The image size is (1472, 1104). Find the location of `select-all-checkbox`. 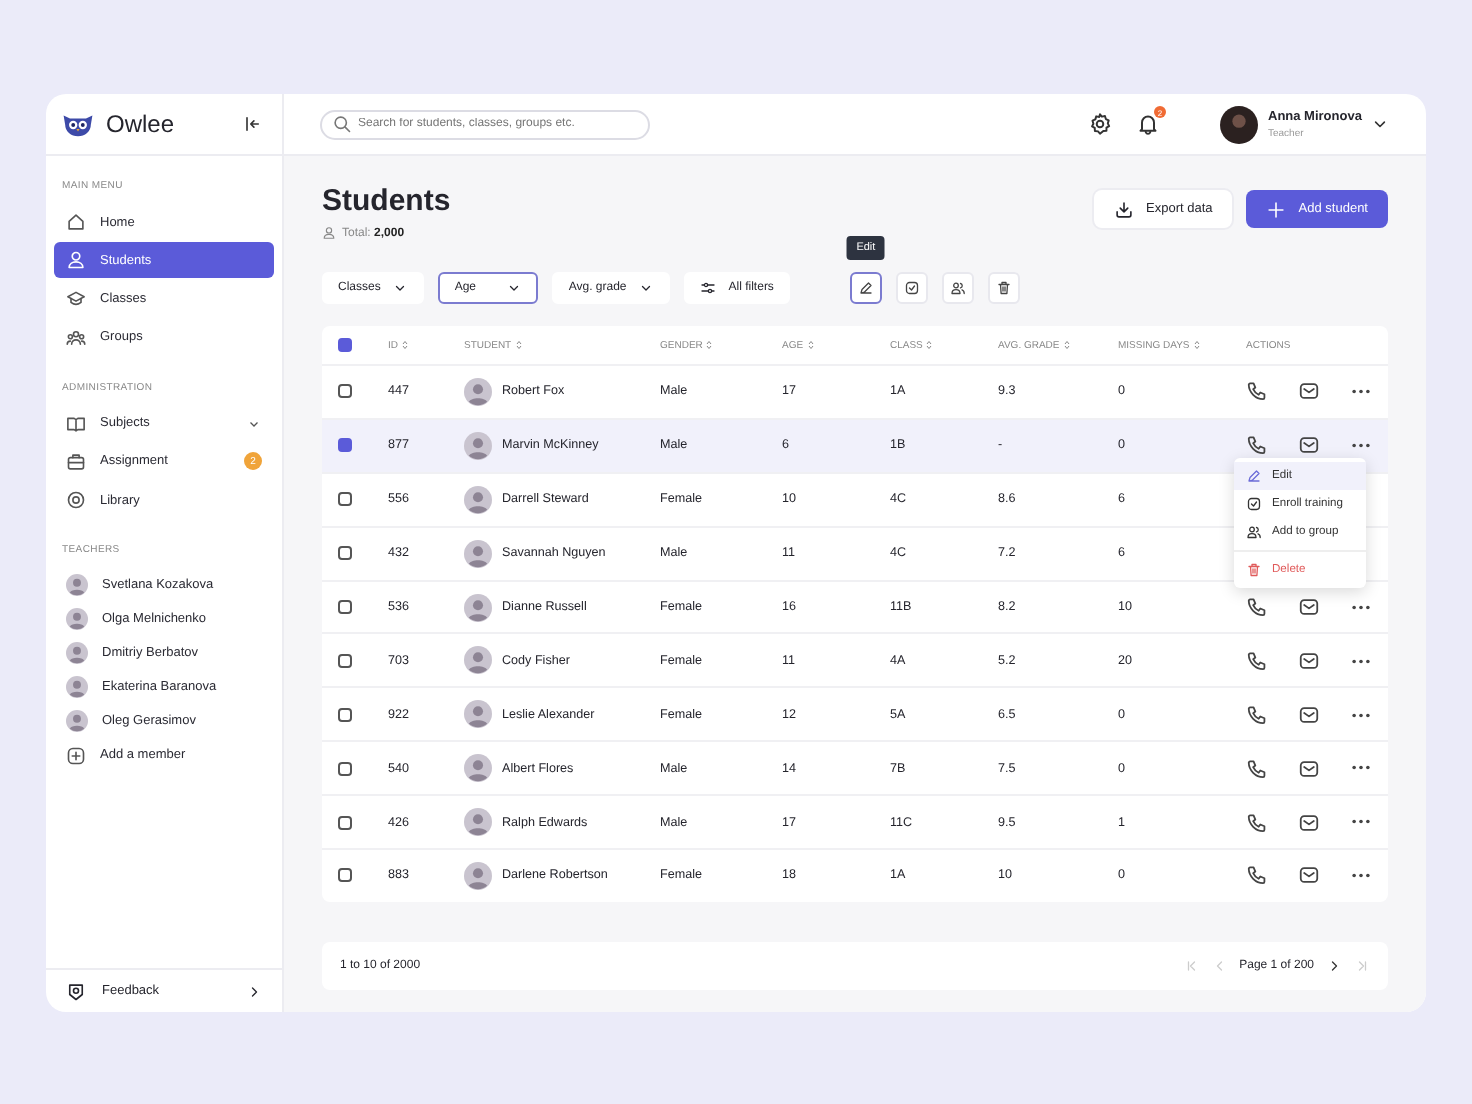

select-all-checkbox is located at coordinates (345, 345).